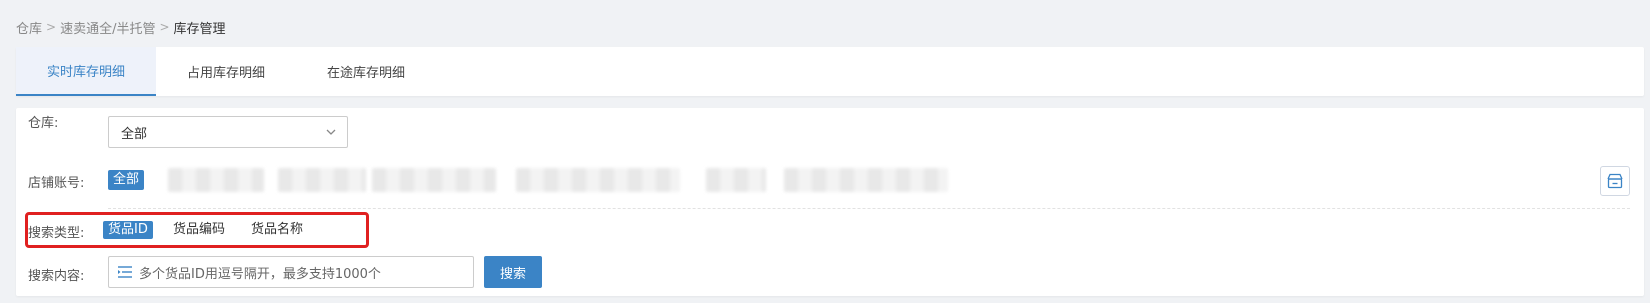 This screenshot has width=1650, height=303. Describe the element at coordinates (366, 71) in the screenshot. I see `tab-in-transit-inventory: 在途库存明细` at that location.